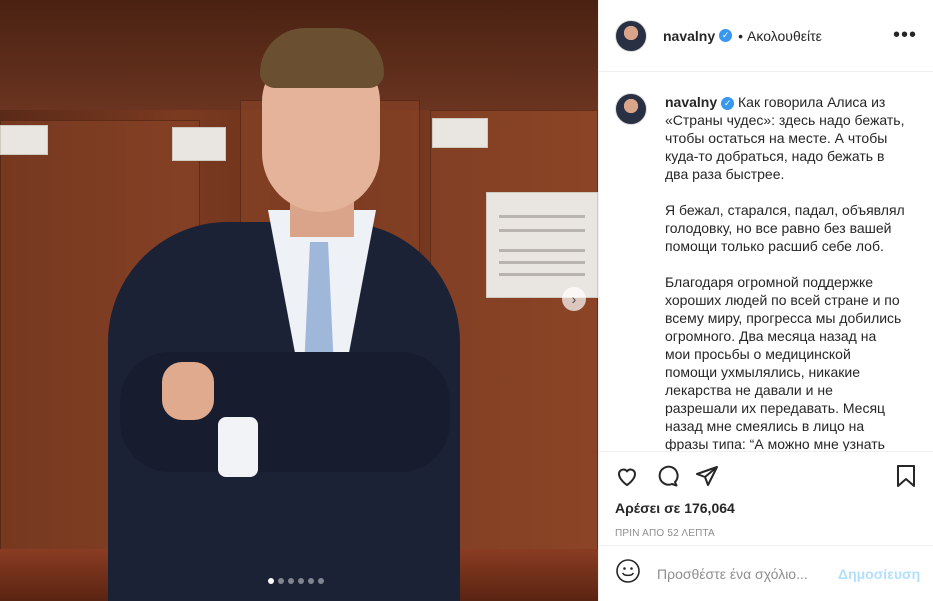 The width and height of the screenshot is (933, 601). What do you see at coordinates (542, 245) in the screenshot?
I see `paper-notice` at bounding box center [542, 245].